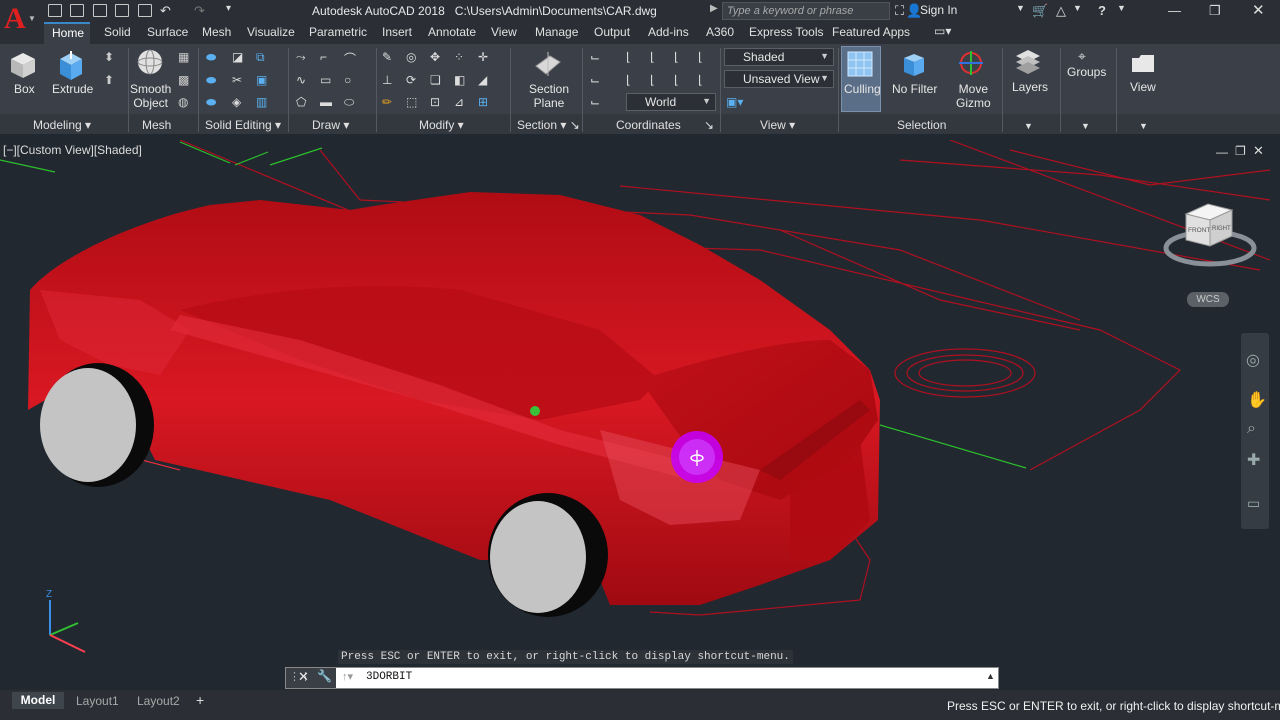  What do you see at coordinates (62, 125) in the screenshot?
I see `panel-modeling-label: Modeling ▾` at bounding box center [62, 125].